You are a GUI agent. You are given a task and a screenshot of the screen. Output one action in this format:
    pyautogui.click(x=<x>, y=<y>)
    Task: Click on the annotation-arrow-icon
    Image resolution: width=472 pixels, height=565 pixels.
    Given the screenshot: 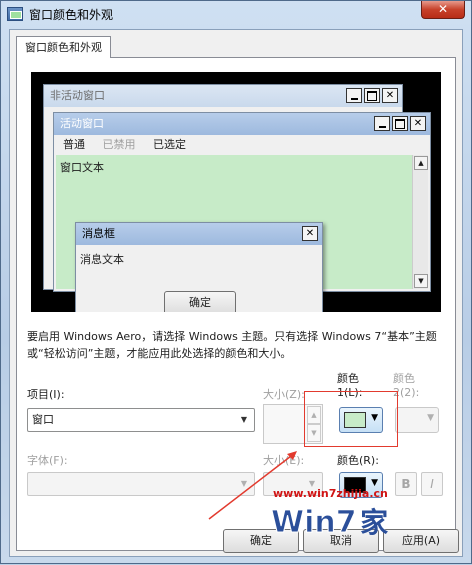 What is the action you would take?
    pyautogui.click(x=252, y=485)
    